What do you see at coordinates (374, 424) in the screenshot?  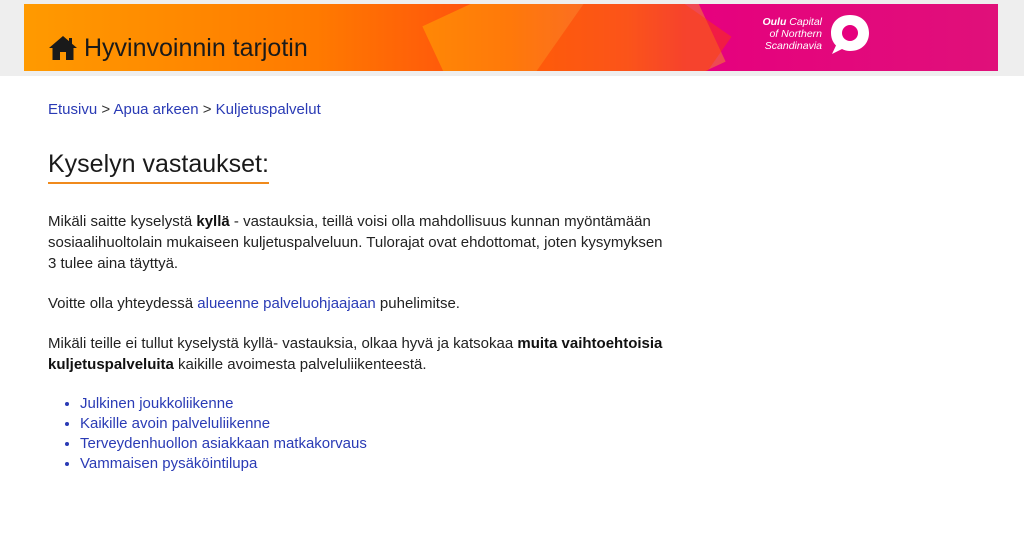 I see `list-item: Kaikille avoin palveluliikenne` at bounding box center [374, 424].